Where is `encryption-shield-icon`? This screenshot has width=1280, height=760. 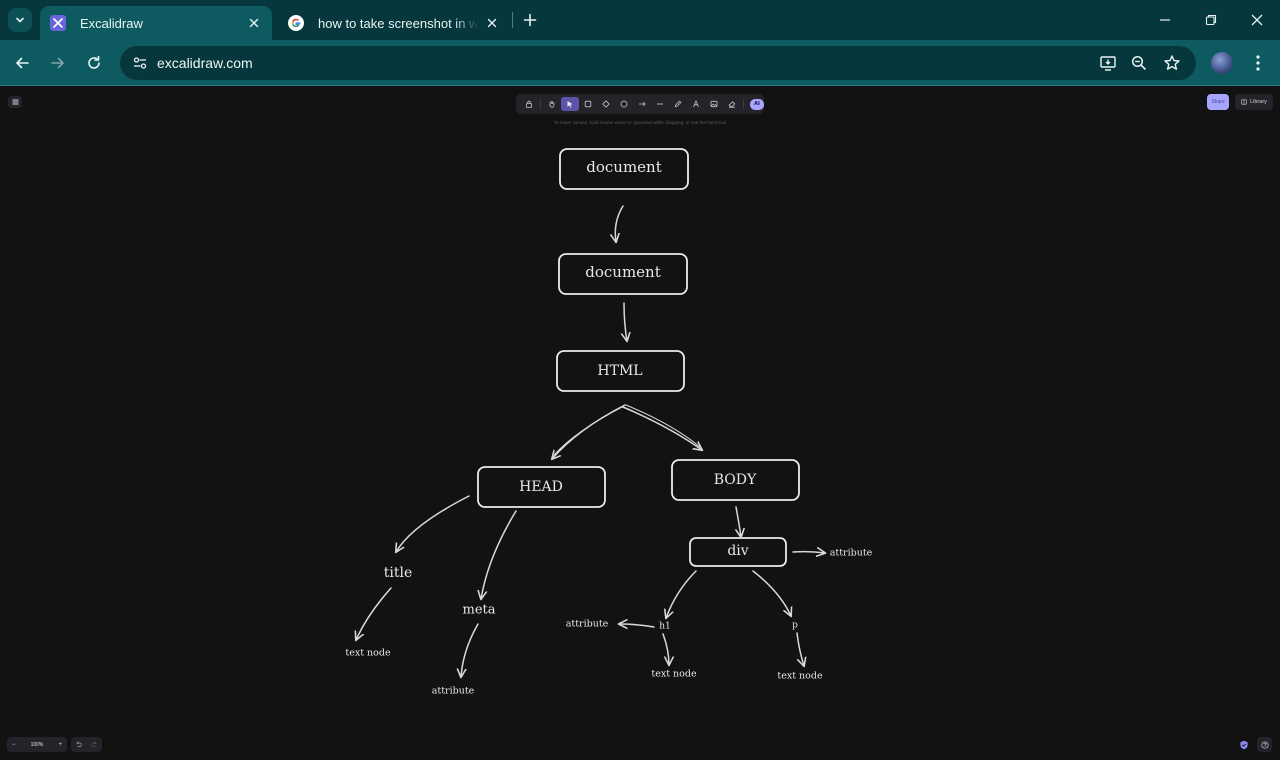 encryption-shield-icon is located at coordinates (1243, 744).